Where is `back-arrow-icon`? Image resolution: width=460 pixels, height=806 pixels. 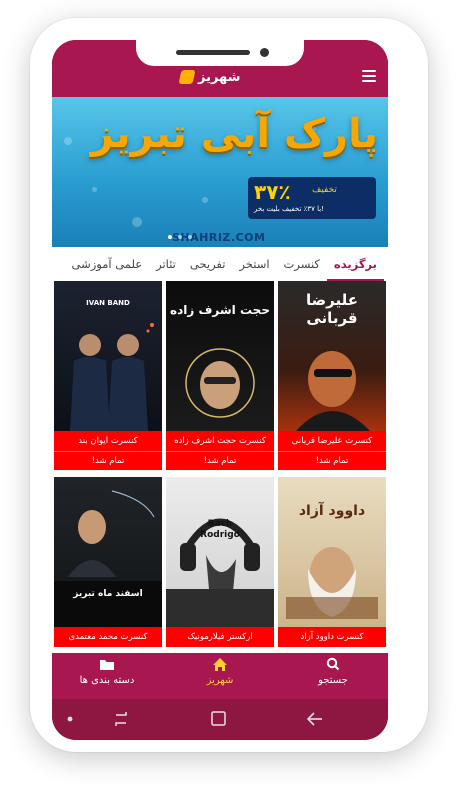 back-arrow-icon is located at coordinates (314, 719).